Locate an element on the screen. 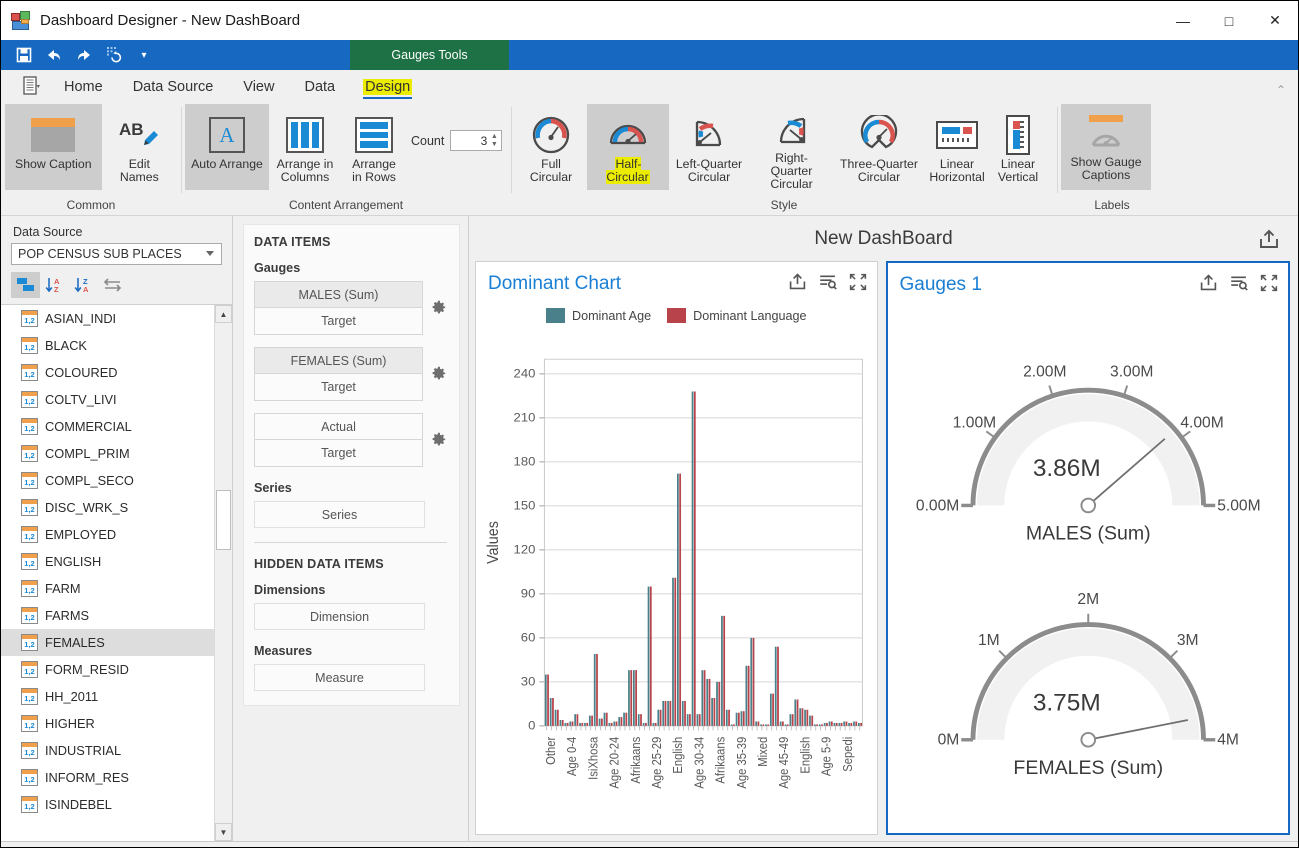 Image resolution: width=1299 pixels, height=848 pixels. field-list-item: 1,2 HIGHER is located at coordinates (116, 723).